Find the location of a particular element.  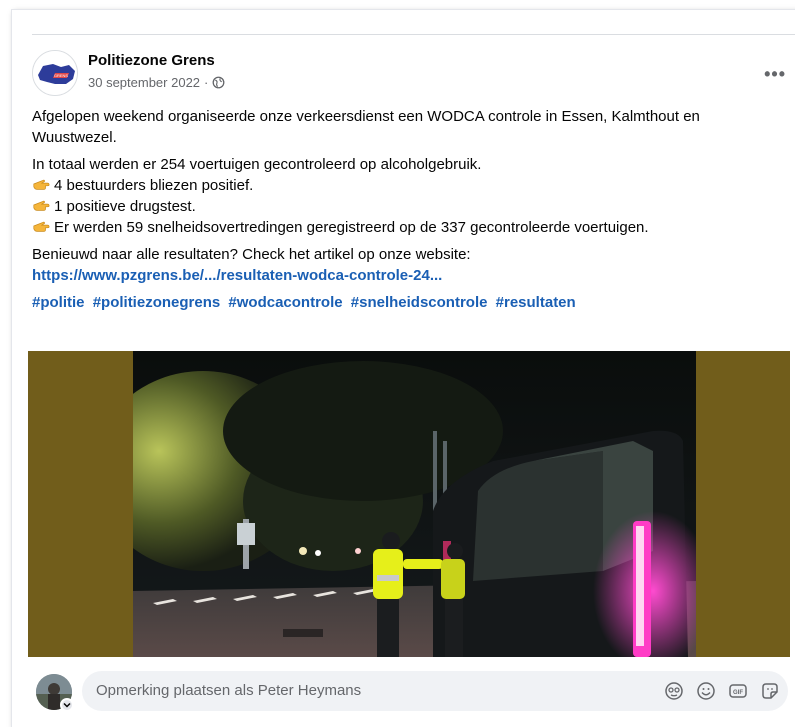

comment-tools: GIF is located at coordinates (722, 691).